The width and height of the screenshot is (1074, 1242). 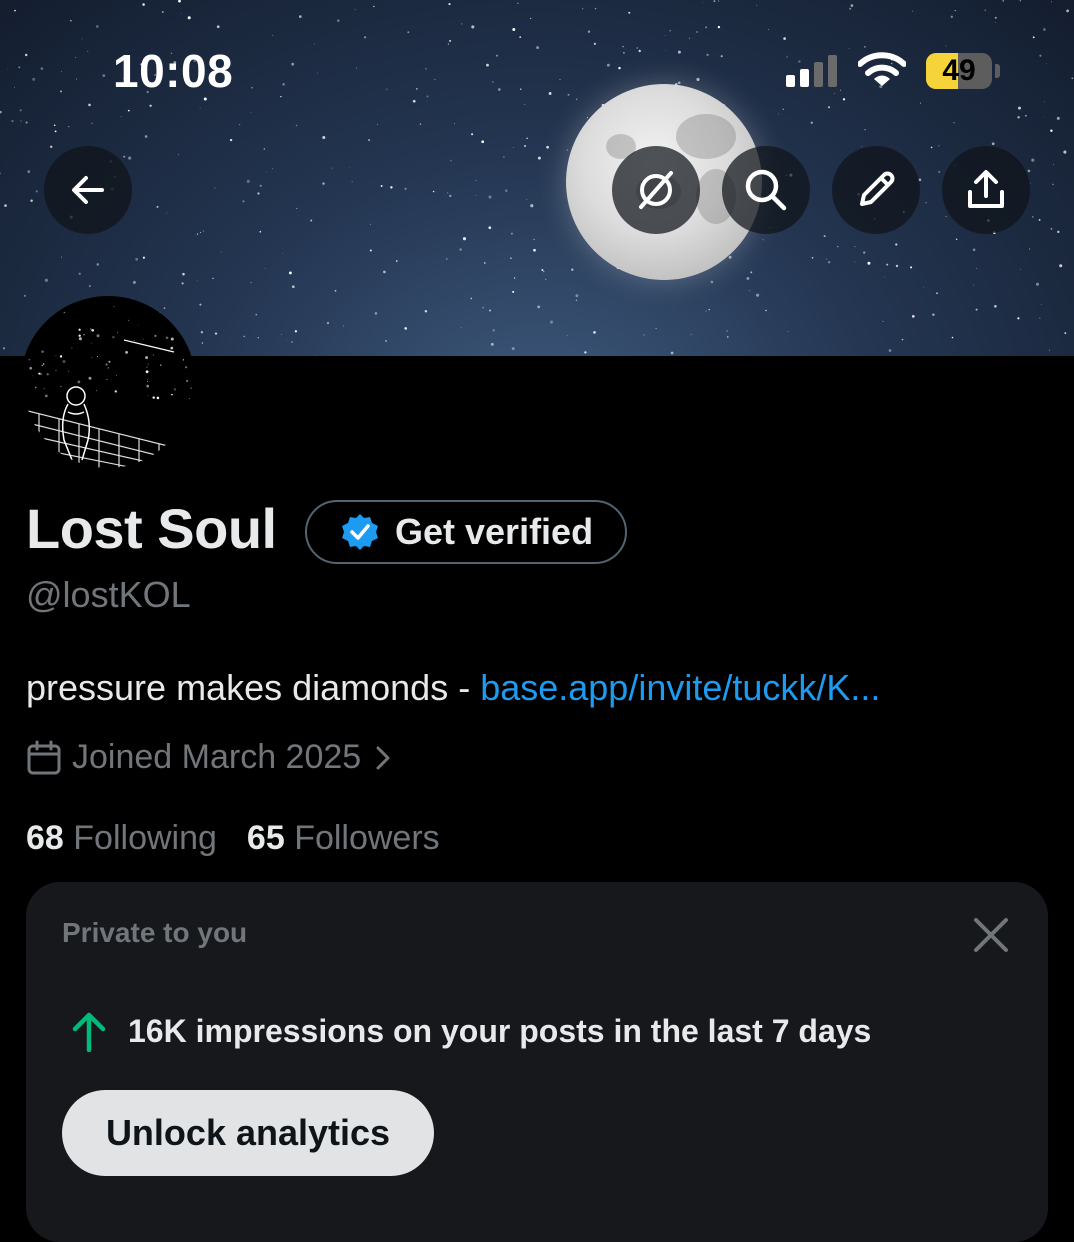 What do you see at coordinates (155, 932) in the screenshot?
I see `card-title: Private to you` at bounding box center [155, 932].